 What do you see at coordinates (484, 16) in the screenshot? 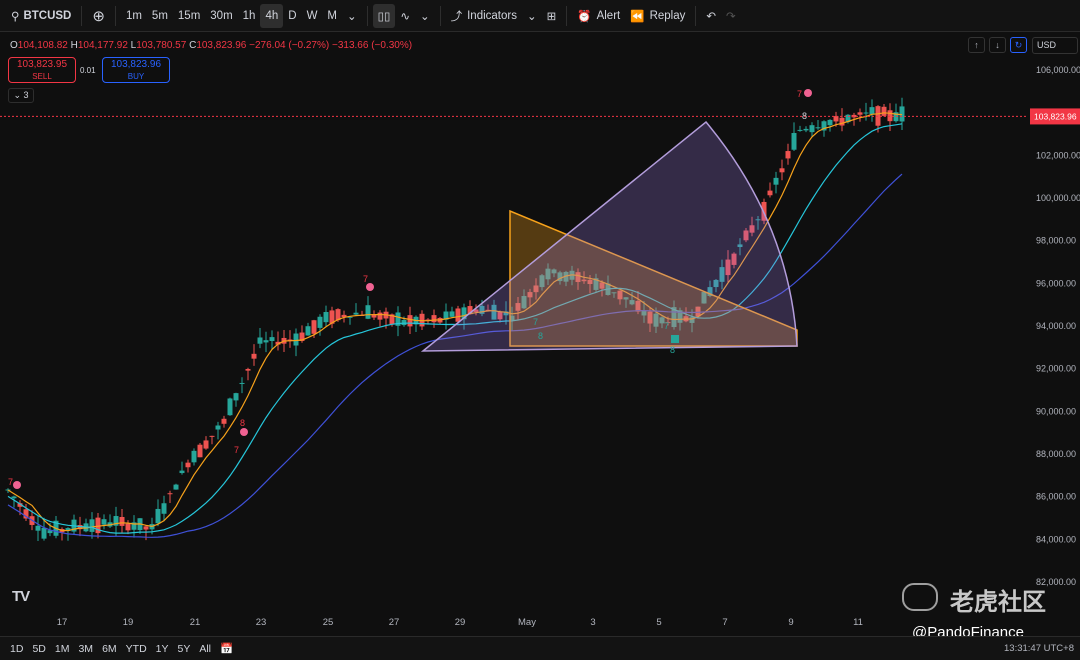
I see `indicators-button: ⤴ Indicators` at bounding box center [484, 16].